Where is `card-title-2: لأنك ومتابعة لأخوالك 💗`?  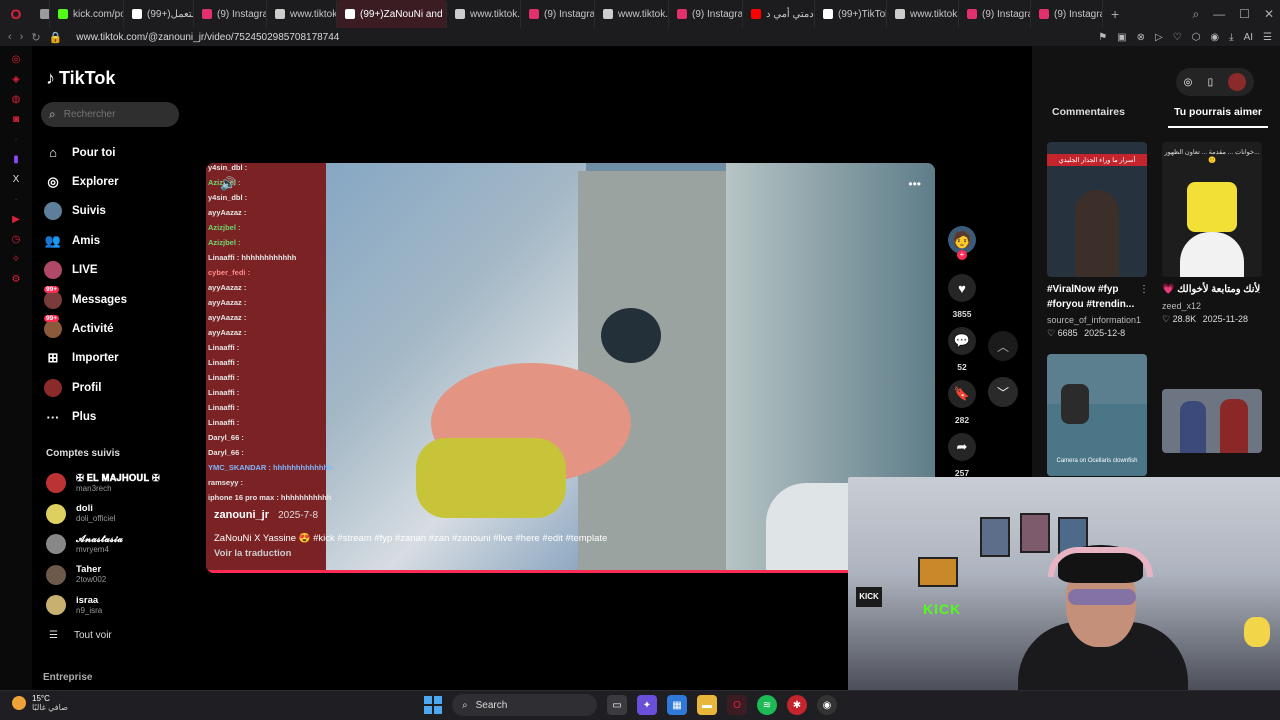
card-title-2: لأنك ومتابعة لأخوالك 💗 is located at coordinates (1212, 289).